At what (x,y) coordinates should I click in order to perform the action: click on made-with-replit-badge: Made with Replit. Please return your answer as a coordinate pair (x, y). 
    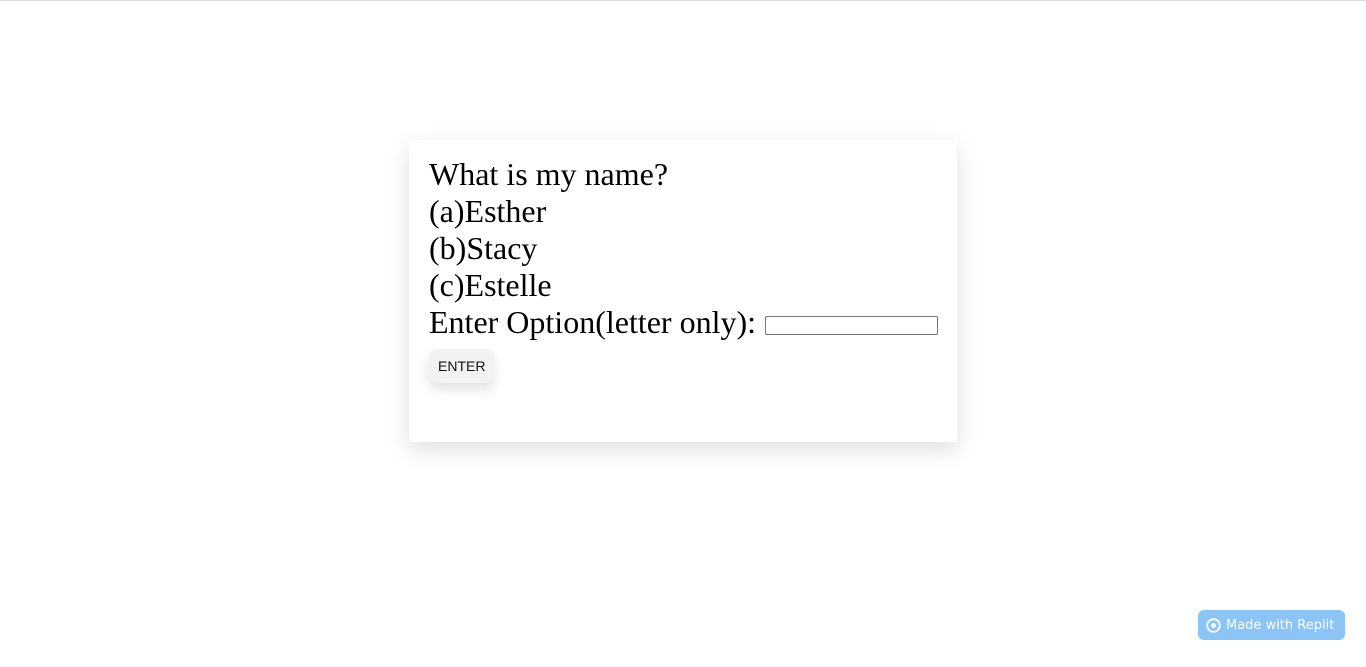
    Looking at the image, I should click on (1271, 625).